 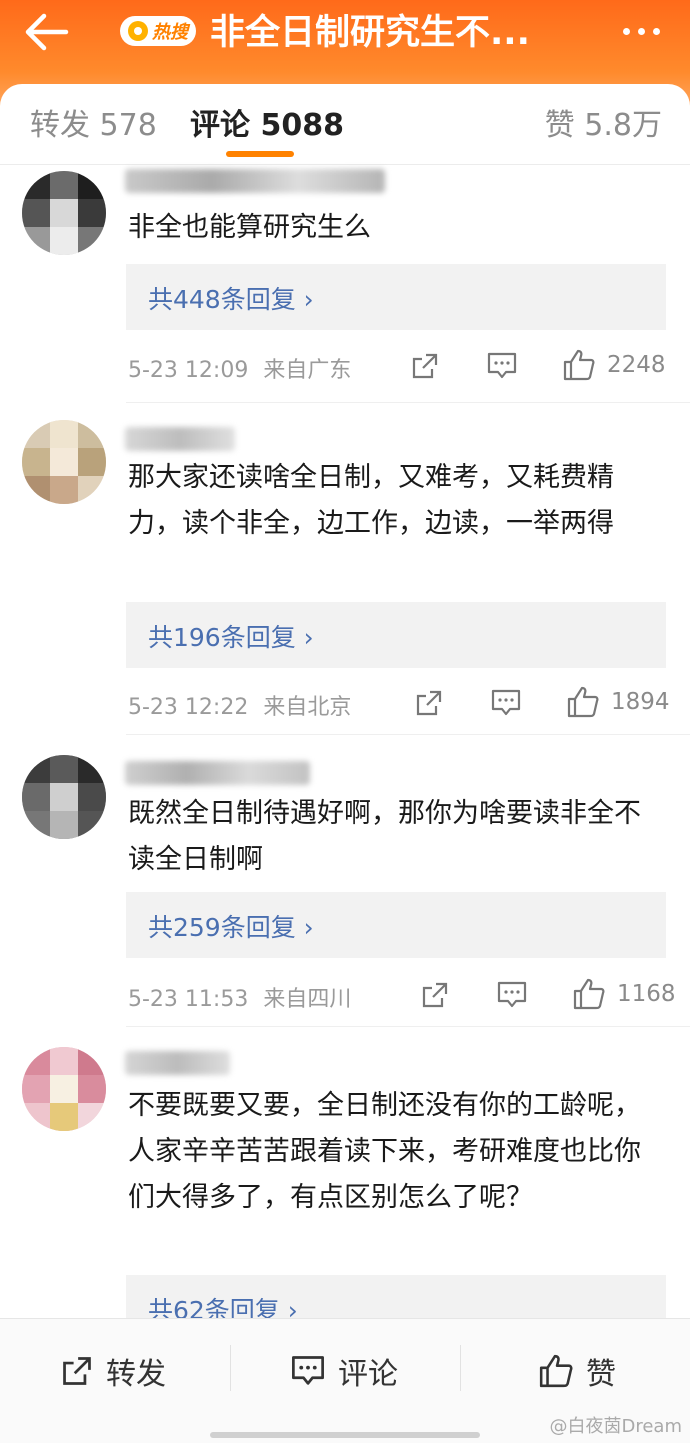 I want to click on comment-text: 那大家还读啥全日制，又难考，又耗费精力，读个非全，边工作，边读，一举两得, so click(x=371, y=500).